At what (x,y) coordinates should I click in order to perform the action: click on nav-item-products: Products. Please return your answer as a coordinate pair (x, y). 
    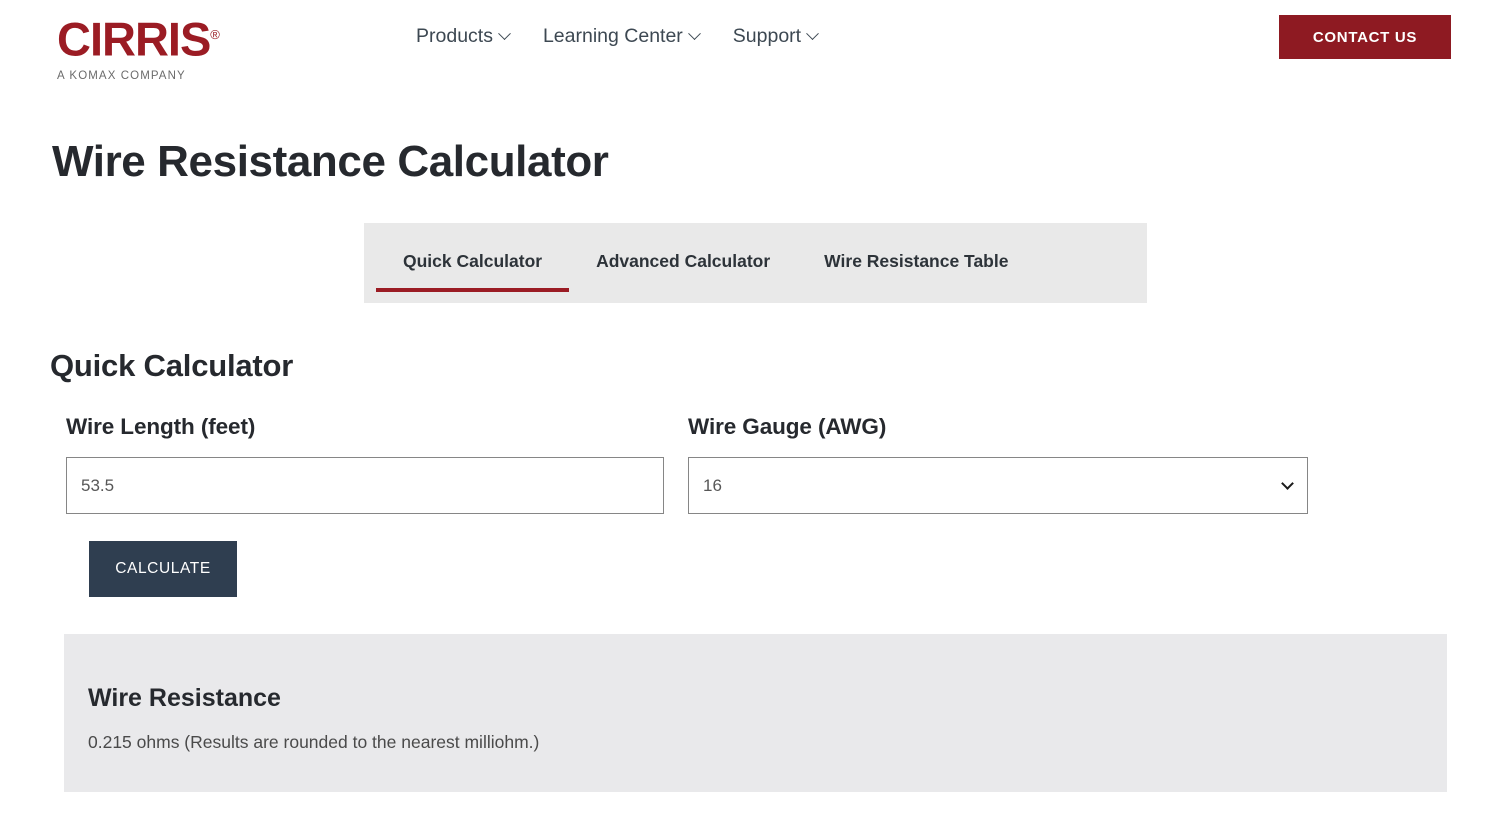
    Looking at the image, I should click on (463, 36).